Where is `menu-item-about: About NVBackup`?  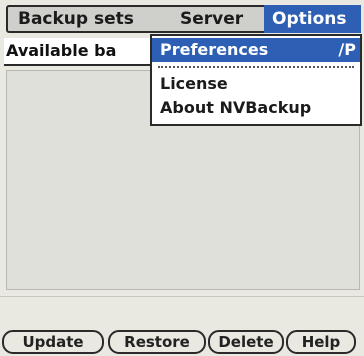
menu-item-about: About NVBackup is located at coordinates (256, 108).